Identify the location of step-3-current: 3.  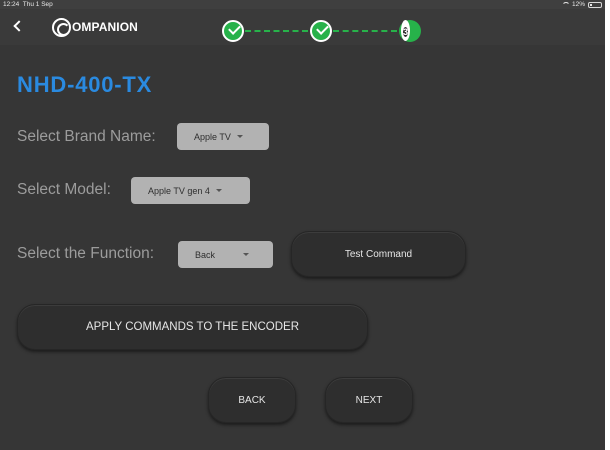
(410, 31).